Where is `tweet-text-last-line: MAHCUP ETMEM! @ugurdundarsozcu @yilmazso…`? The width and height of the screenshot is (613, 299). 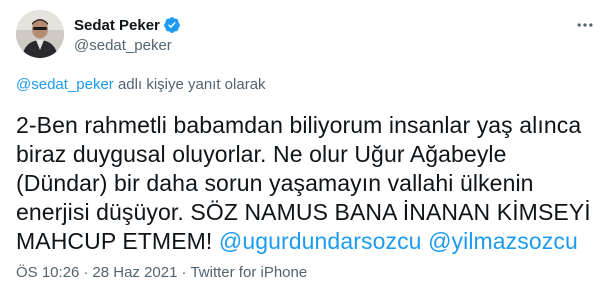
tweet-text-last-line: MAHCUP ETMEM! @ugurdundarsozcu @yilmazso… is located at coordinates (303, 241).